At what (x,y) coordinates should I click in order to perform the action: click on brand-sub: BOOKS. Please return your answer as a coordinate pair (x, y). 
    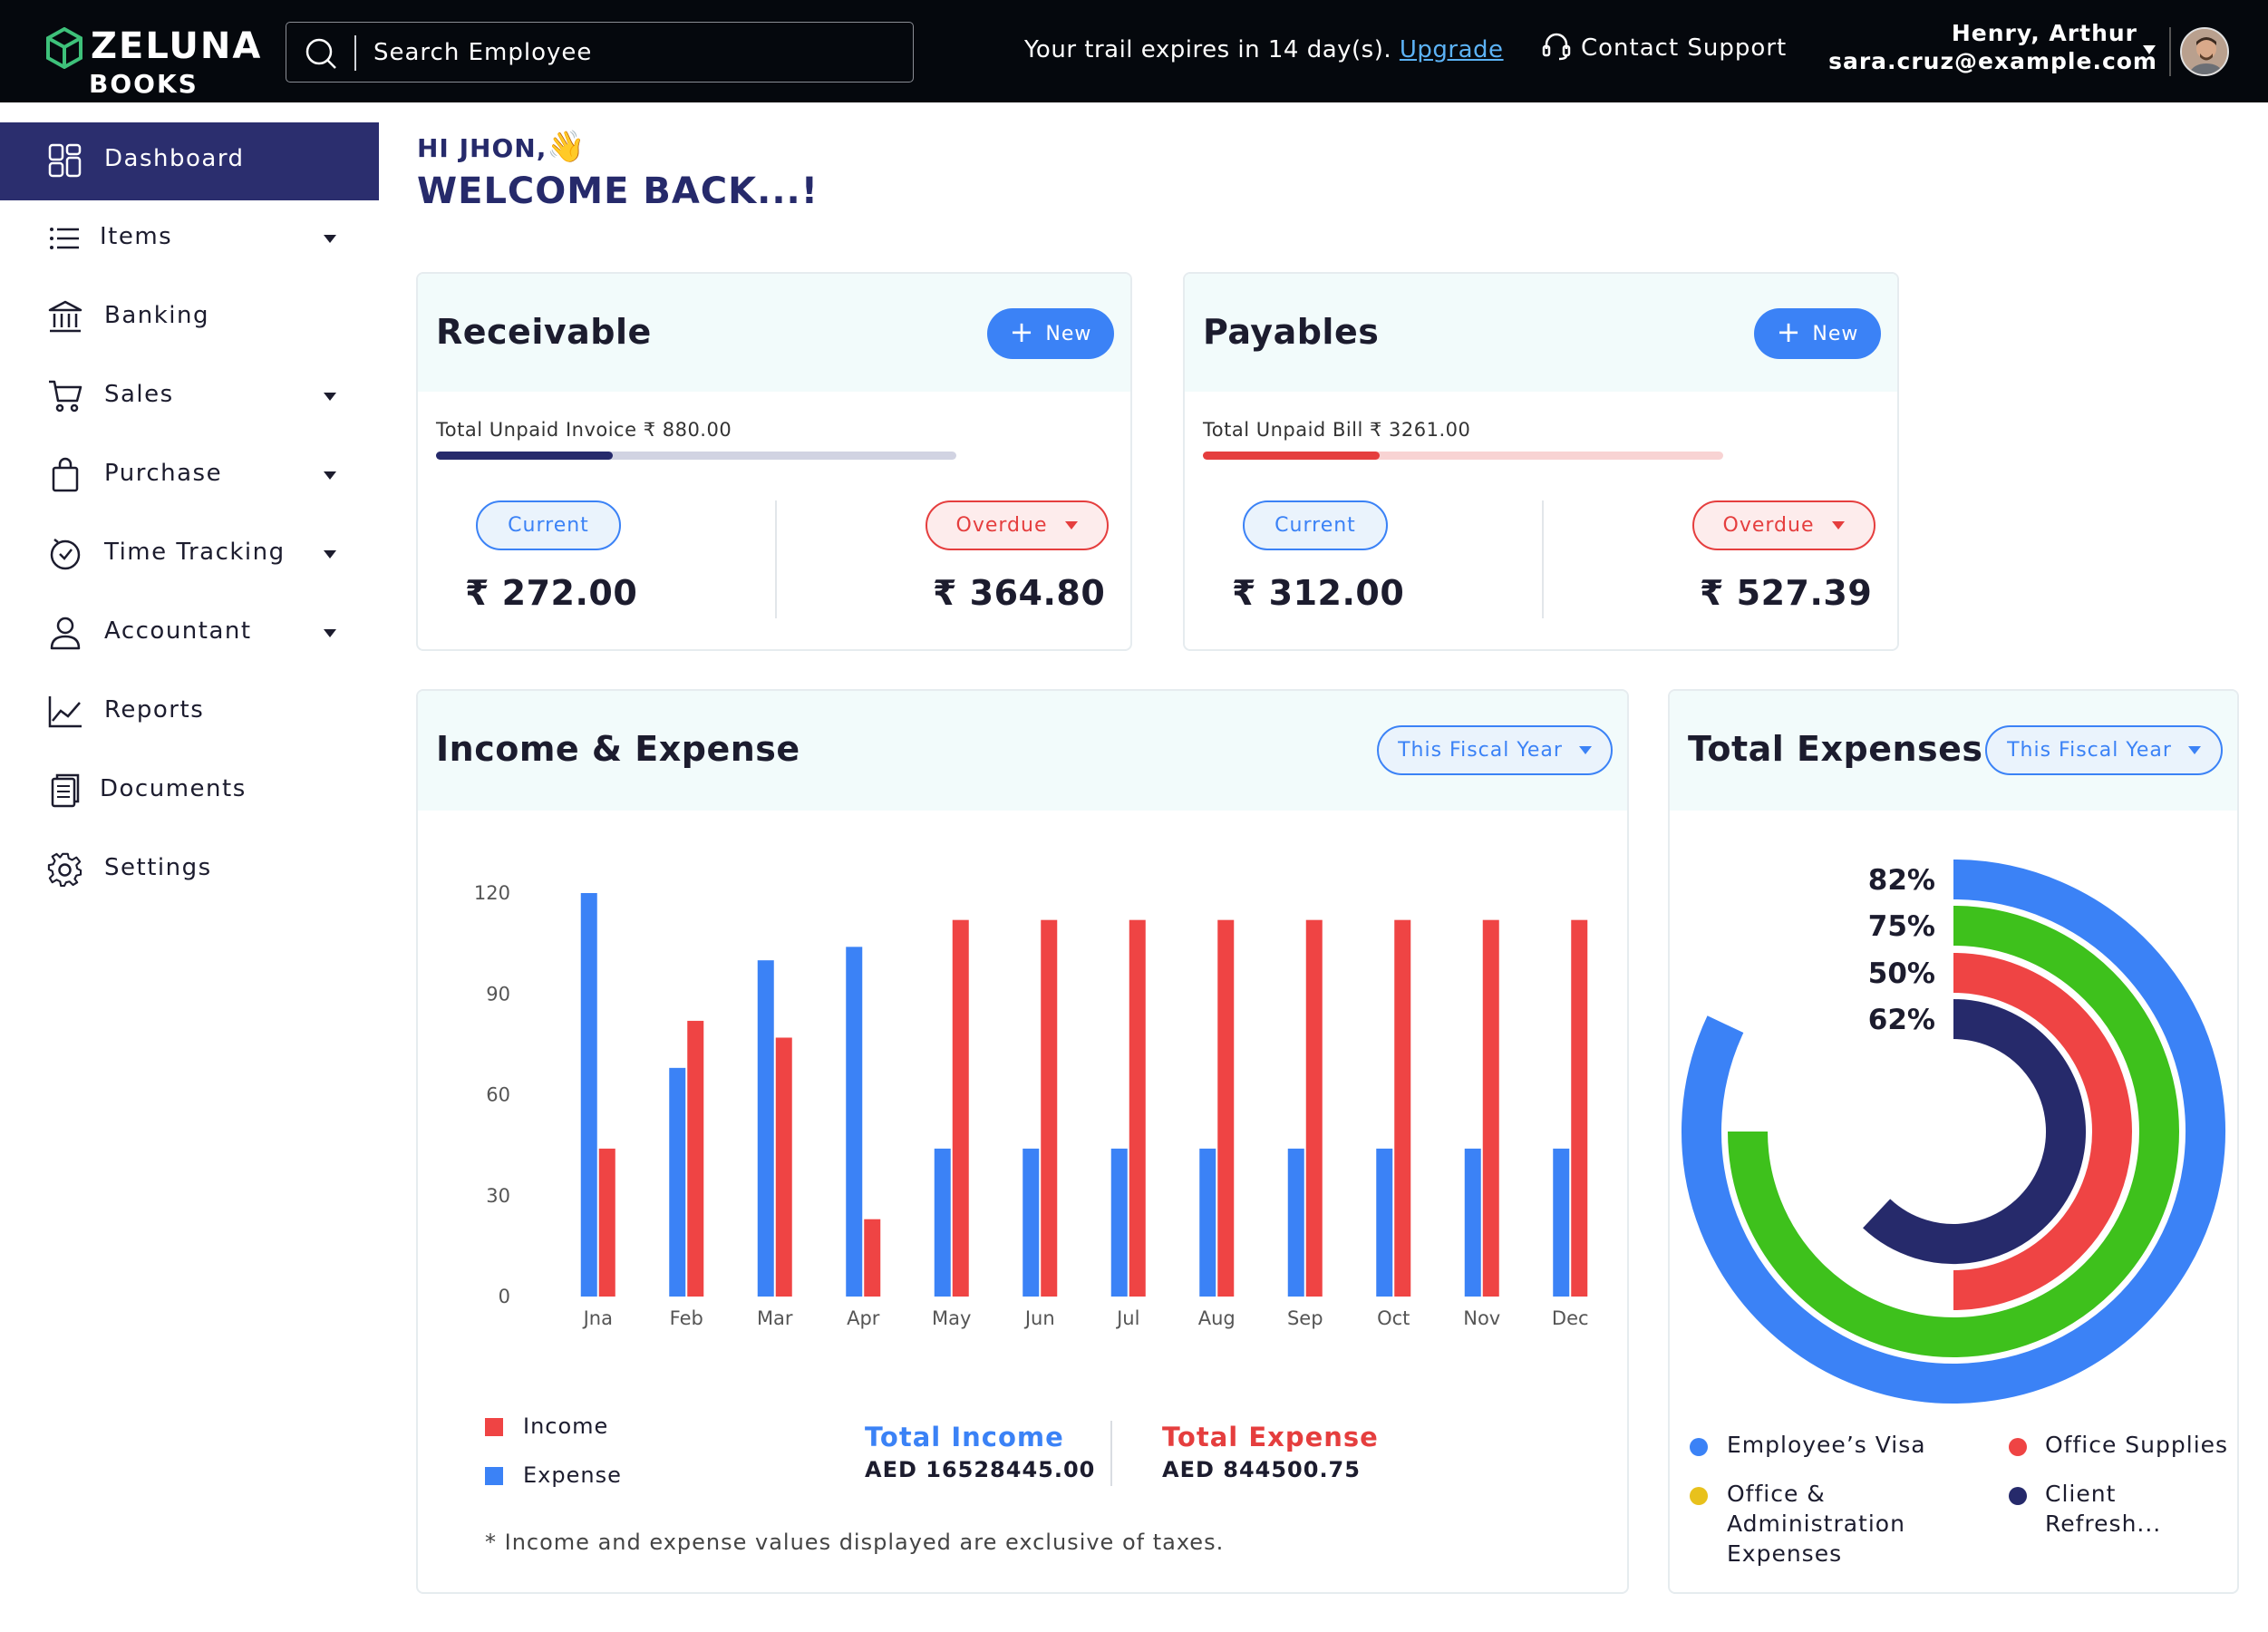
    Looking at the image, I should click on (144, 84).